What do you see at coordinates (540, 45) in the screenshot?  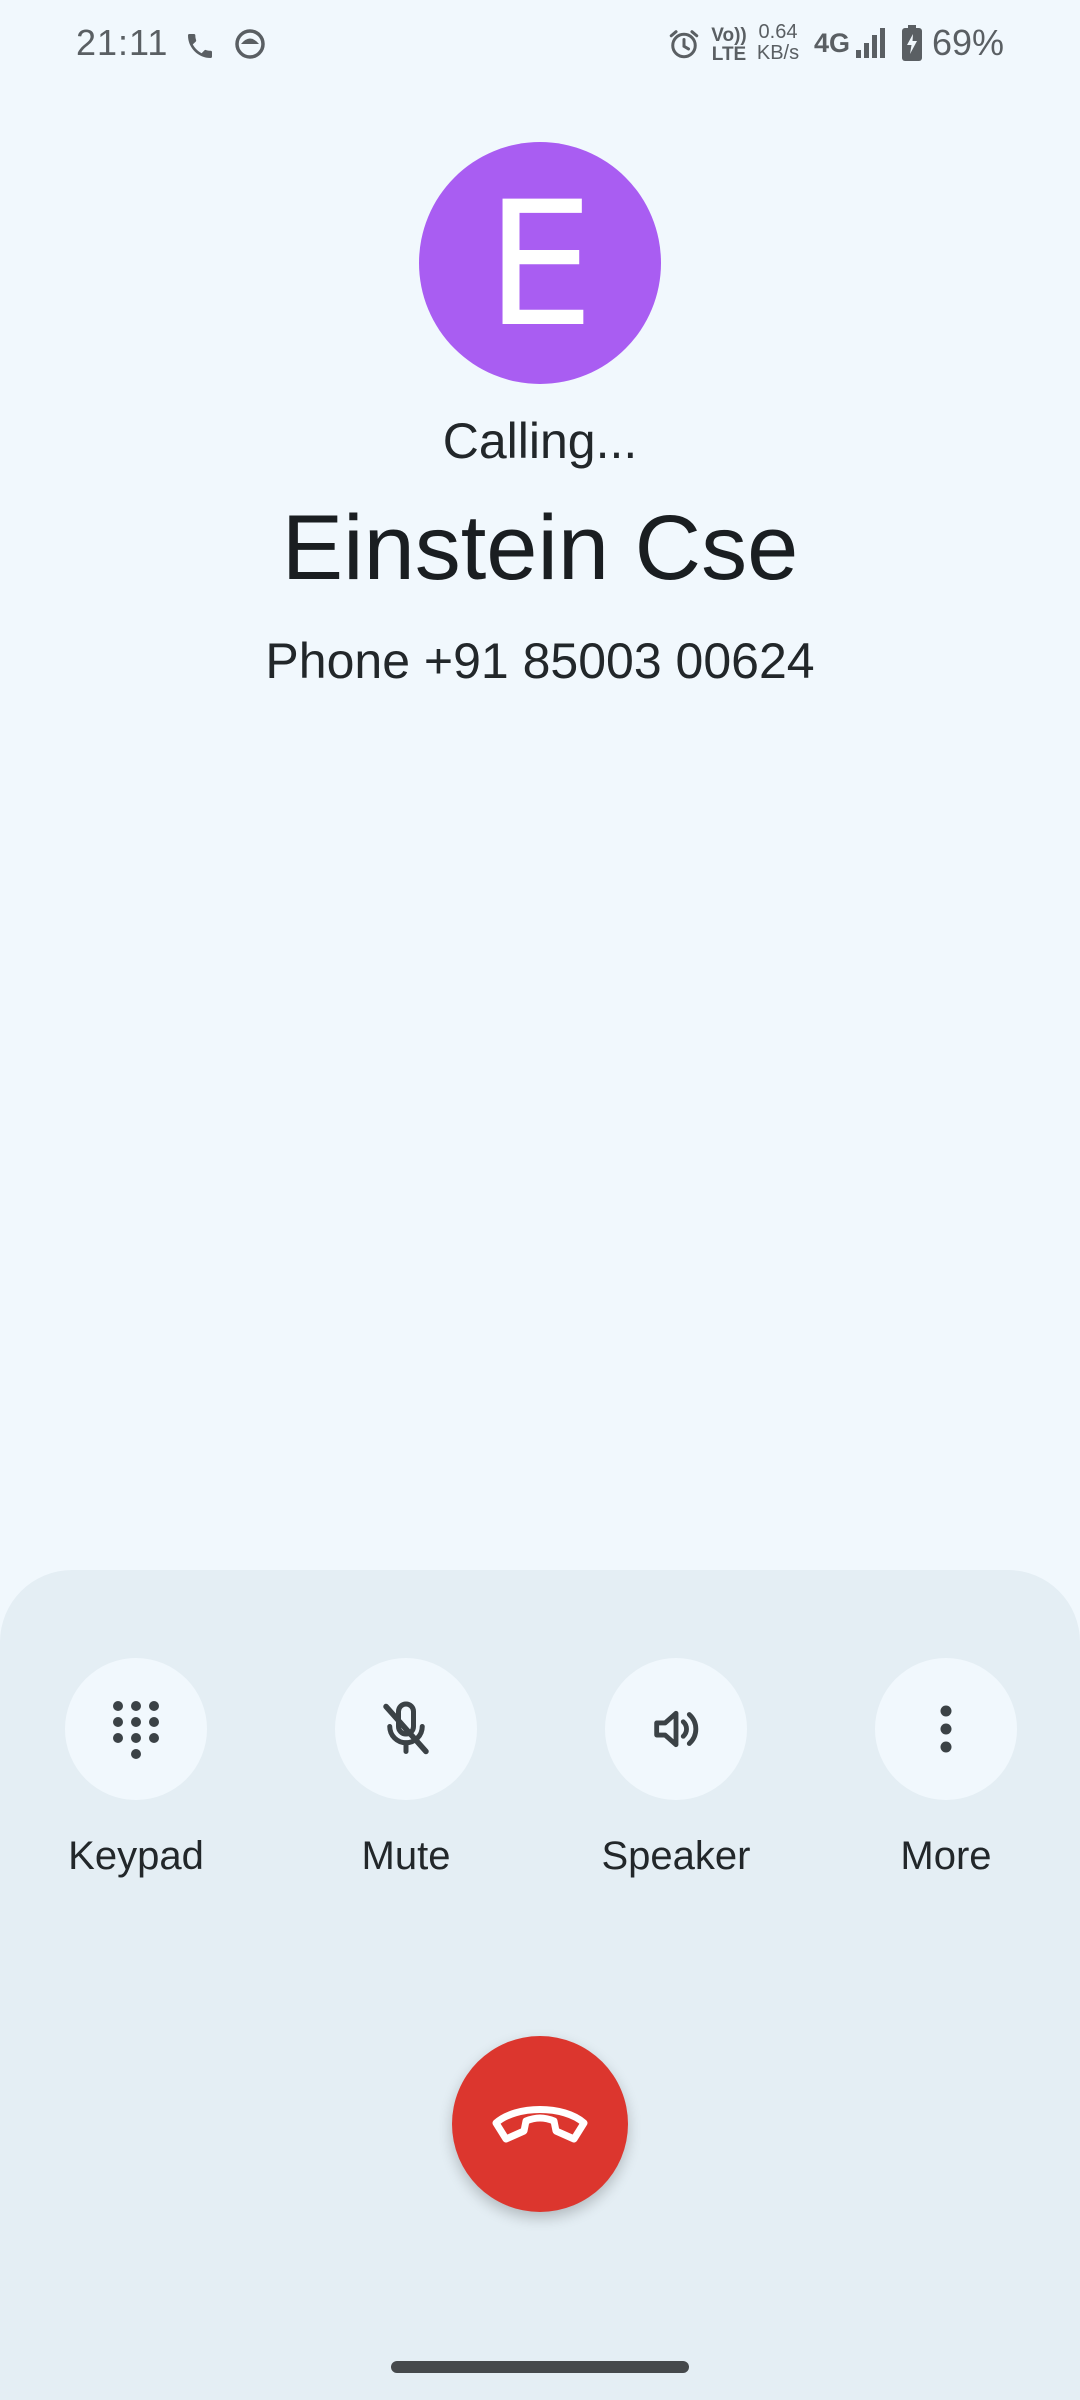 I see `status-bar: 21:11 Vo)) LTE 0.64 KB/s 4G 69%` at bounding box center [540, 45].